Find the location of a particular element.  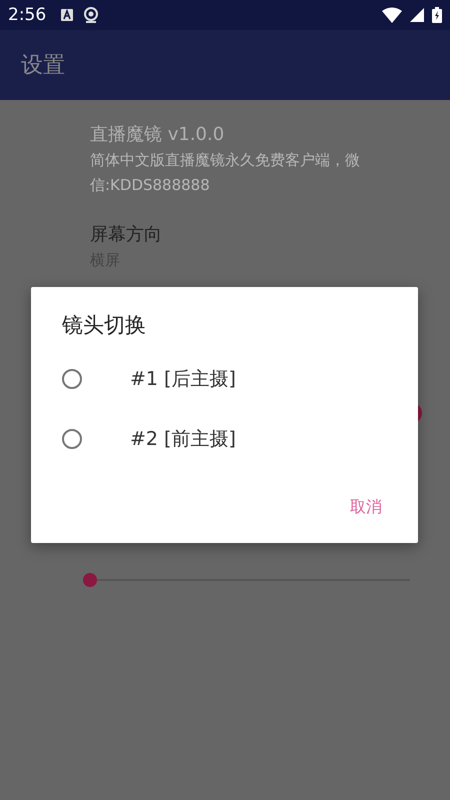

app-title: 设置 is located at coordinates (43, 66).